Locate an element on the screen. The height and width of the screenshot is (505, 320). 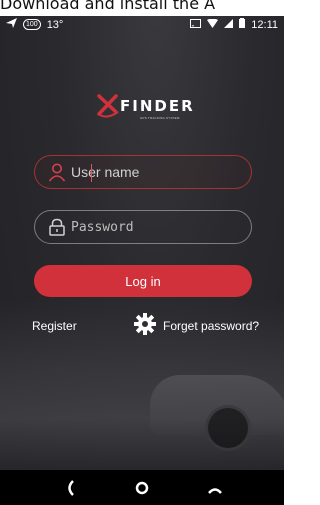
logo-tagline: GPS TRACKING SYSTEM is located at coordinates (160, 118).